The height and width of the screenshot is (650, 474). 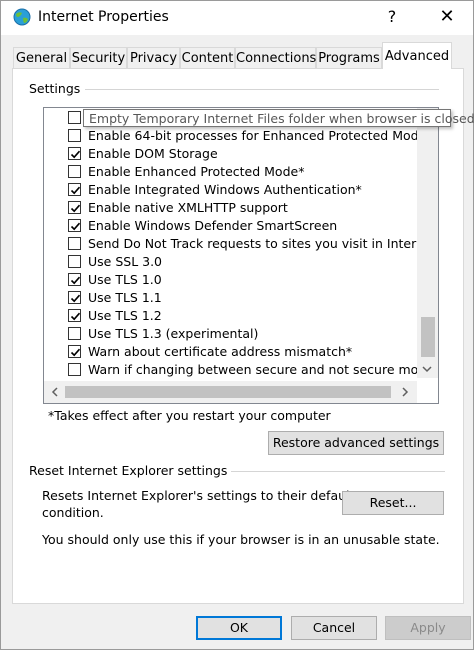 I want to click on ok-button: OK, so click(x=239, y=628).